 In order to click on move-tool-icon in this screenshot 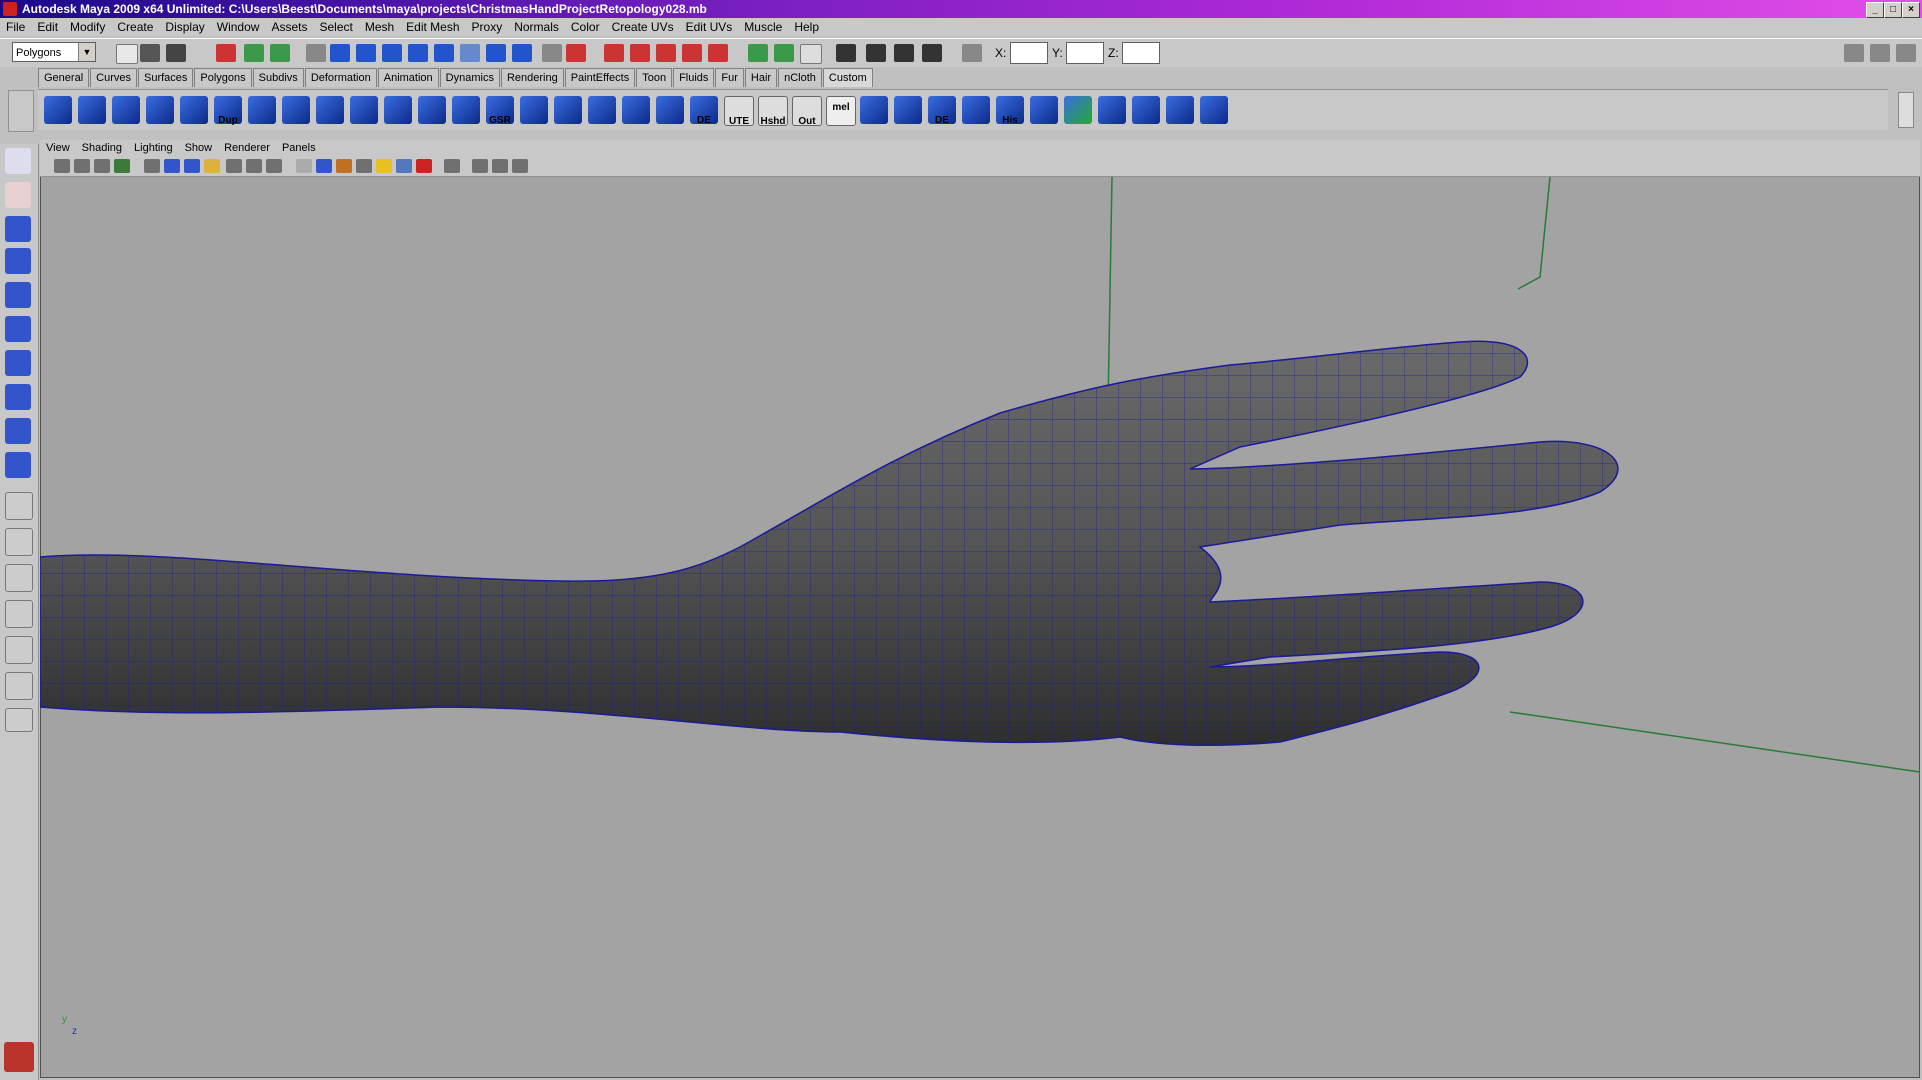, I will do `click(18, 261)`.